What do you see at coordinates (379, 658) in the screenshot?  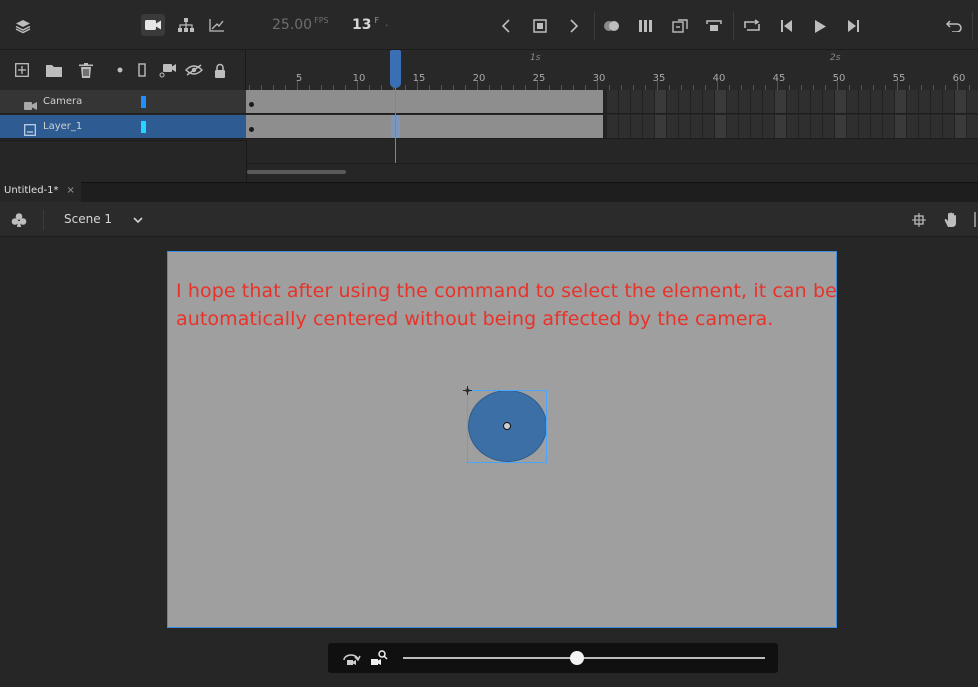 I see `camera-zoom-icon` at bounding box center [379, 658].